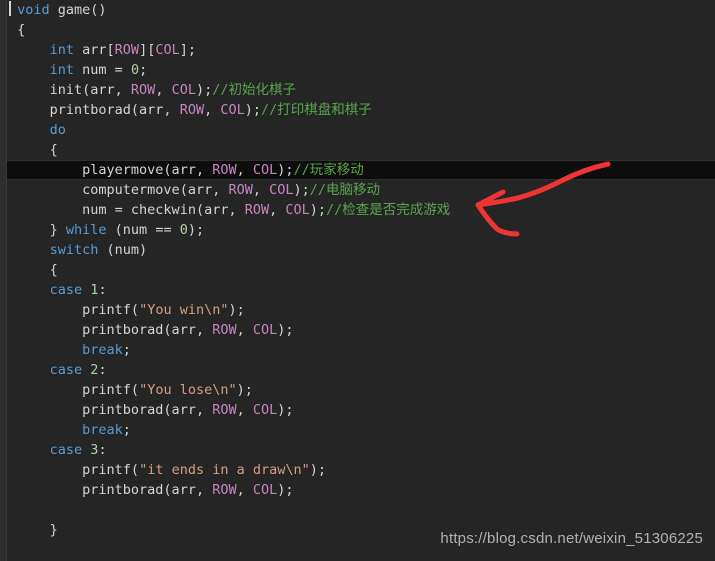 The image size is (715, 561). What do you see at coordinates (357, 10) in the screenshot?
I see `code-line: void game()` at bounding box center [357, 10].